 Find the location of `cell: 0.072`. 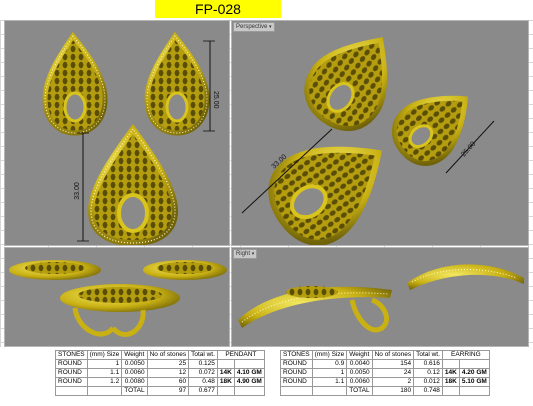

cell: 0.072 is located at coordinates (203, 373).